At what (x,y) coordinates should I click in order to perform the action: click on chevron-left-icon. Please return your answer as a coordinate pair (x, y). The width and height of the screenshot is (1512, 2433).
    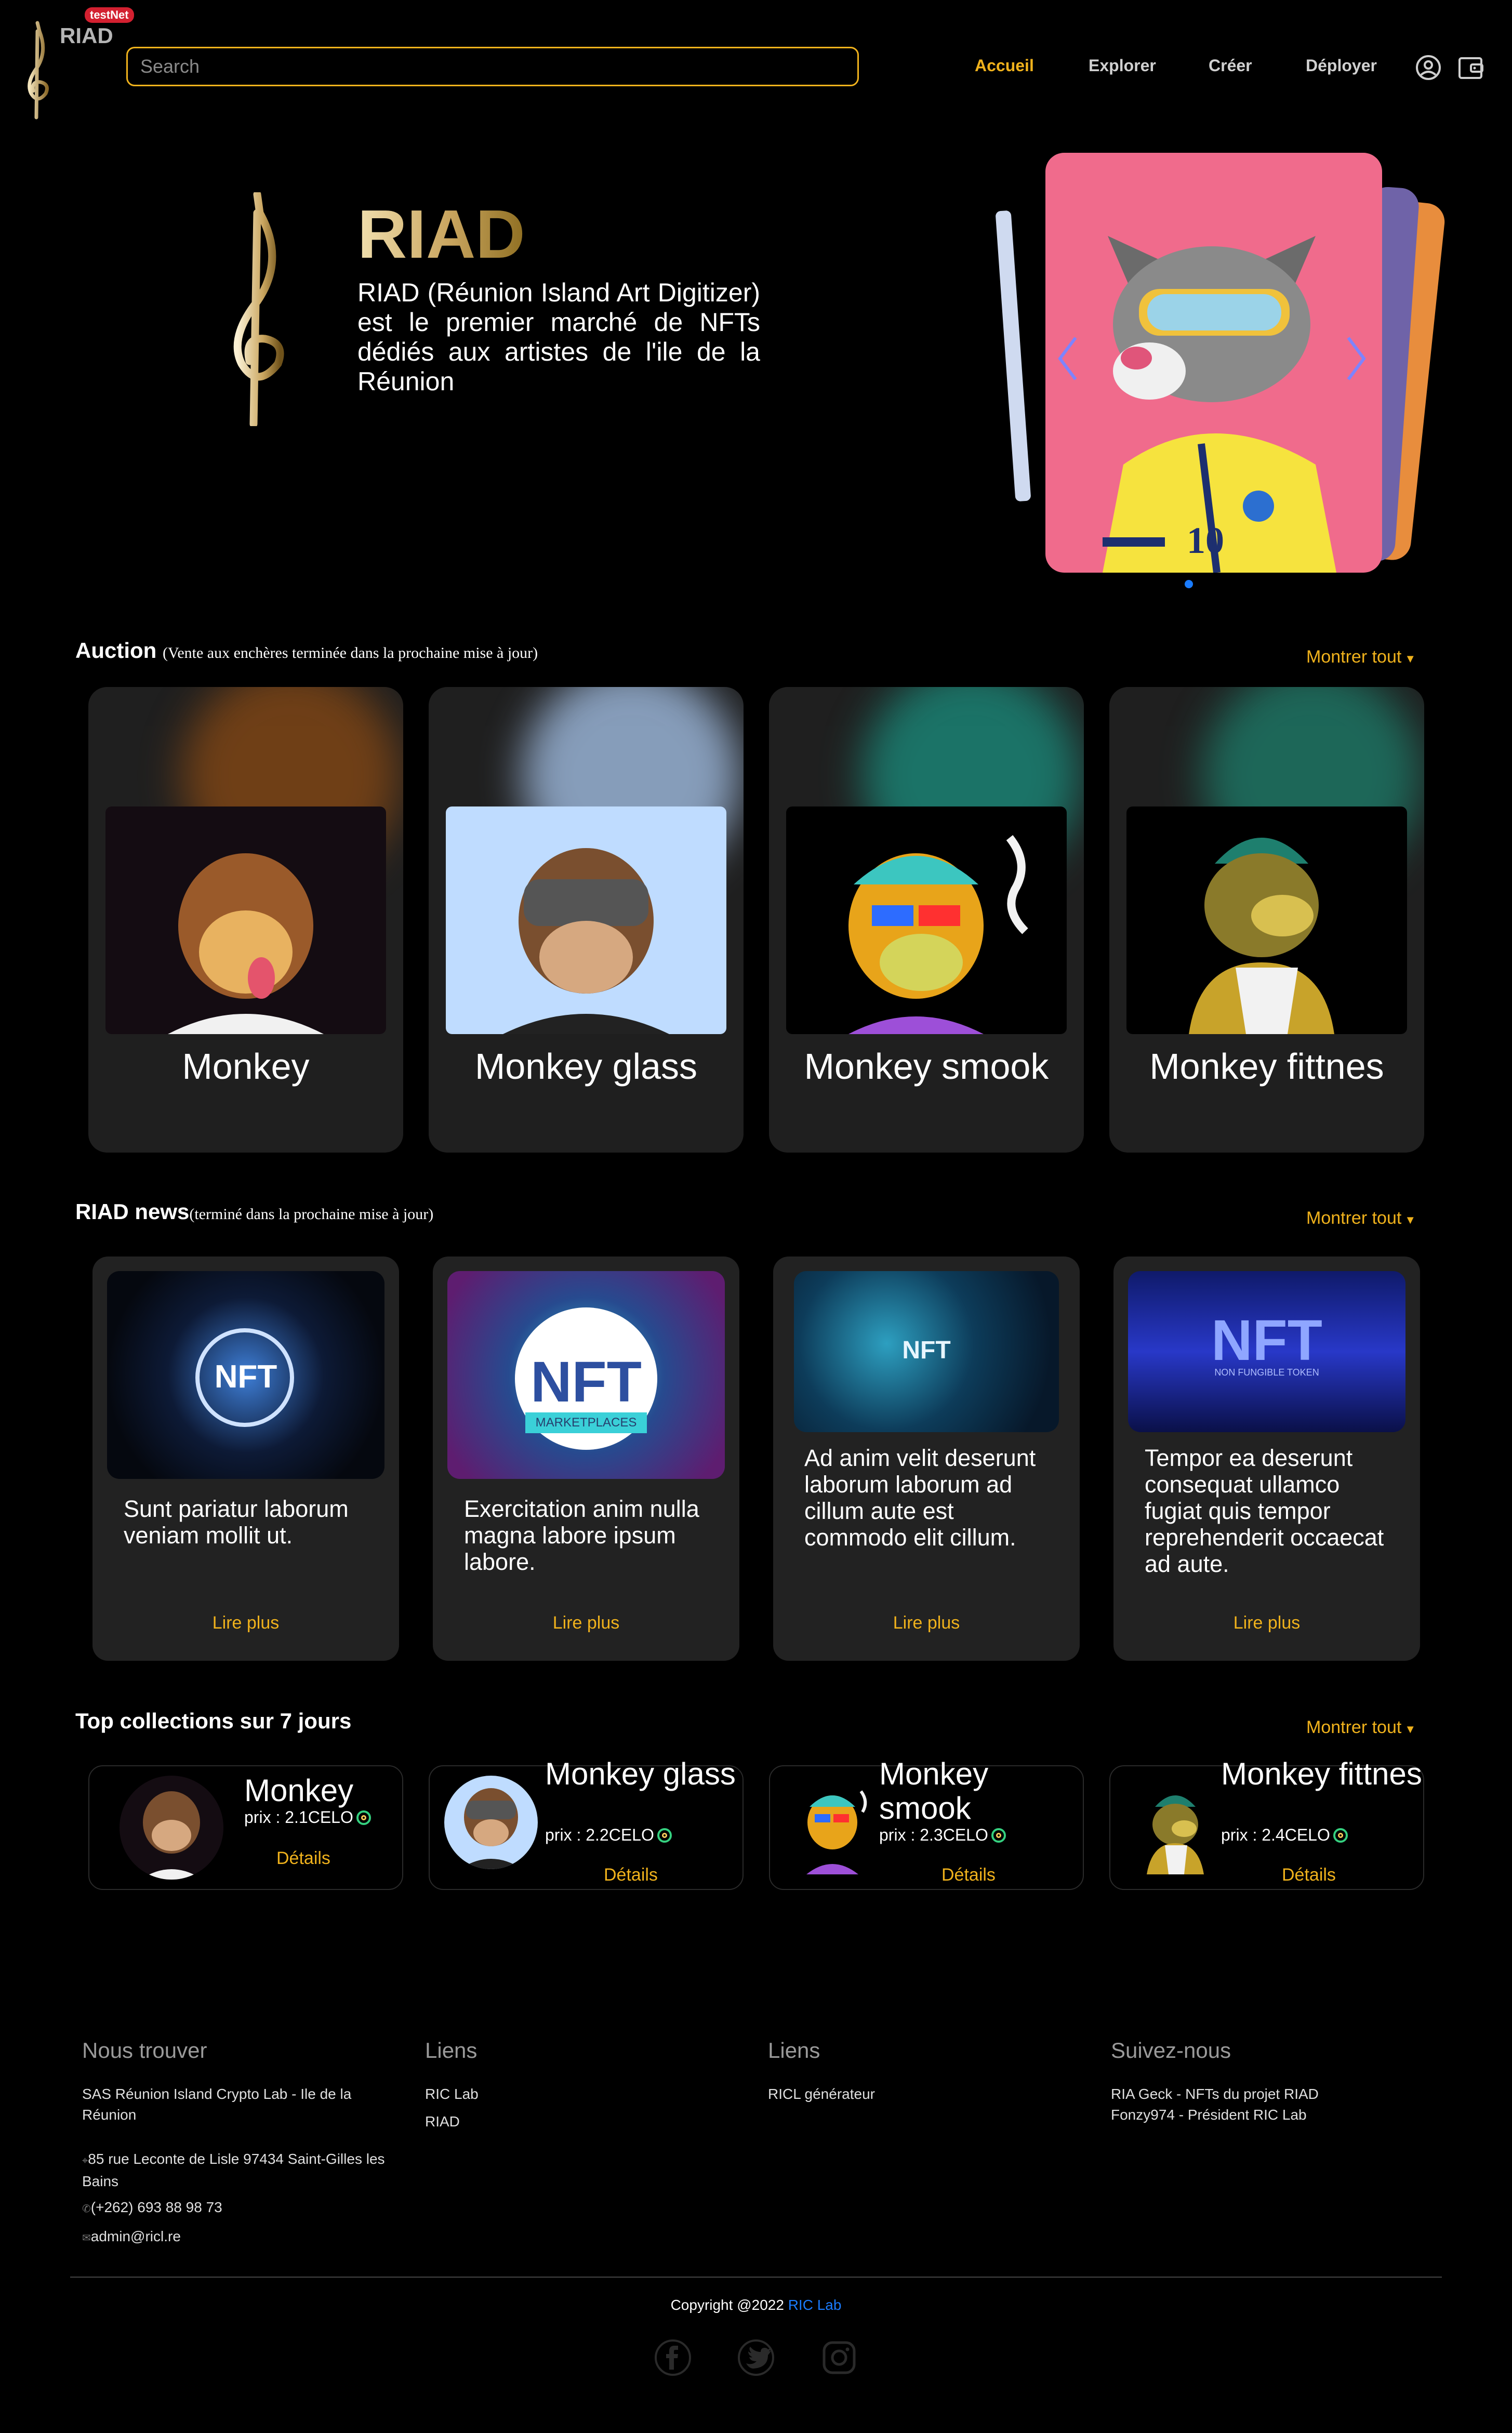
    Looking at the image, I should click on (1068, 359).